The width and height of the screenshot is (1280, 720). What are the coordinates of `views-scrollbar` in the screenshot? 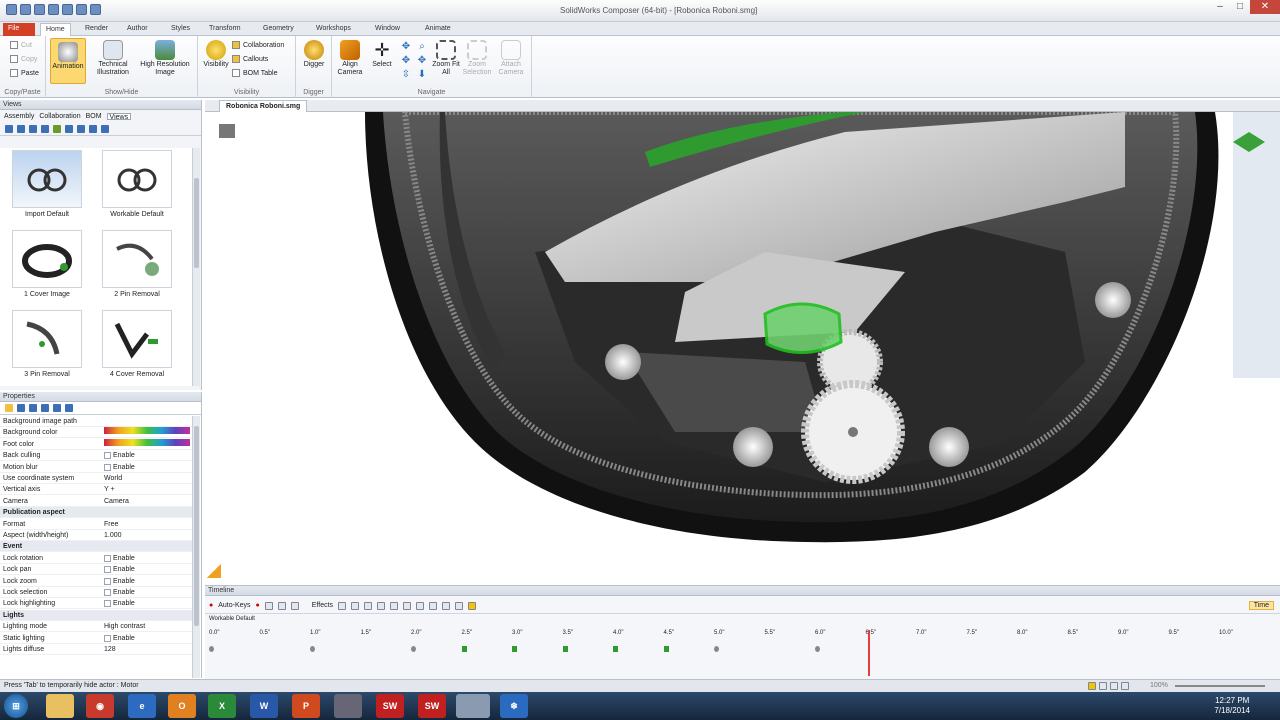 It's located at (196, 267).